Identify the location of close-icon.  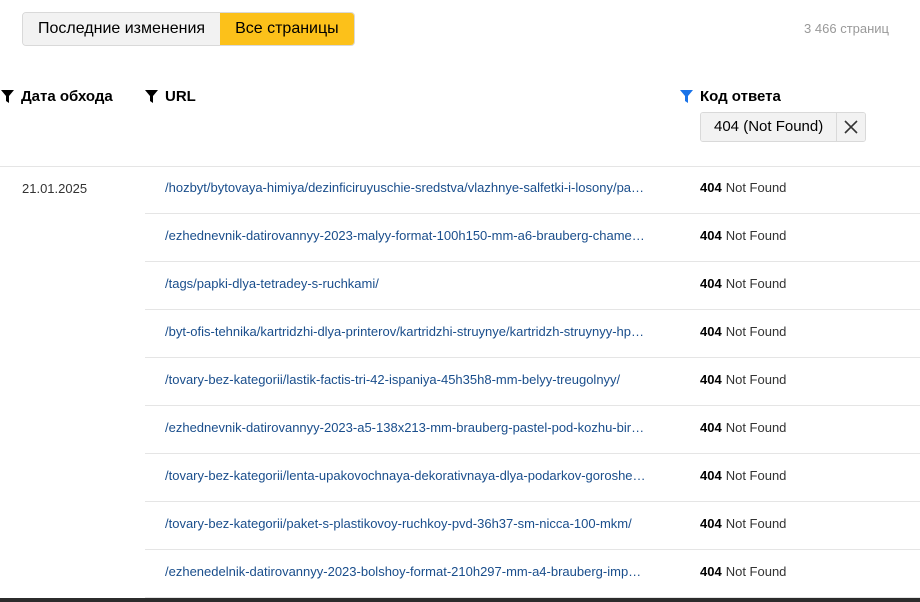
(851, 127).